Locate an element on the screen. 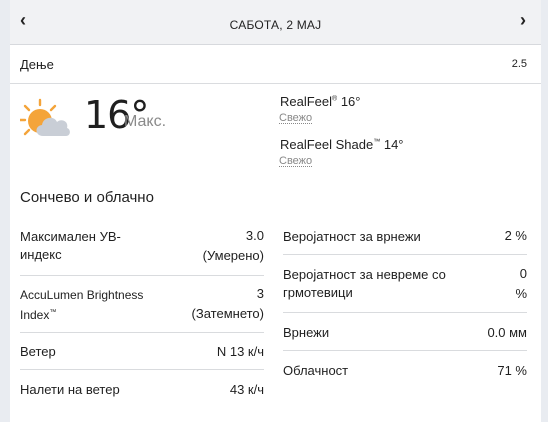 This screenshot has width=548, height=422. uv-index-label: Максимален УВ-индекс is located at coordinates (70, 245).